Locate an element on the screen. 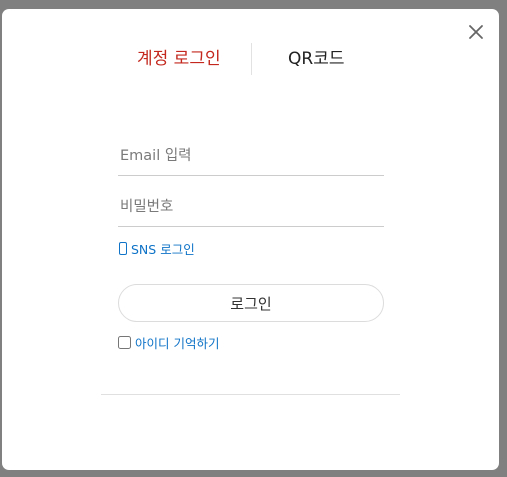 The height and width of the screenshot is (477, 507). phone-icon is located at coordinates (123, 248).